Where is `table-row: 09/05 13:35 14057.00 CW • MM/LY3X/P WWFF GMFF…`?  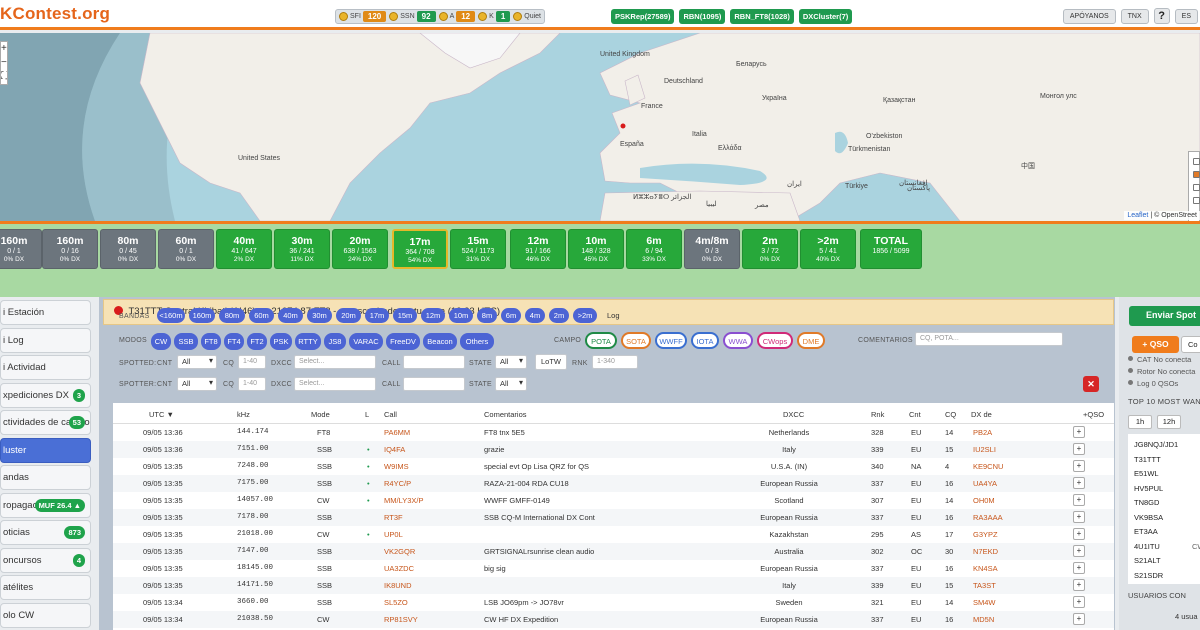 table-row: 09/05 13:35 14057.00 CW • MM/LY3X/P WWFF GMFF… is located at coordinates (613, 500).